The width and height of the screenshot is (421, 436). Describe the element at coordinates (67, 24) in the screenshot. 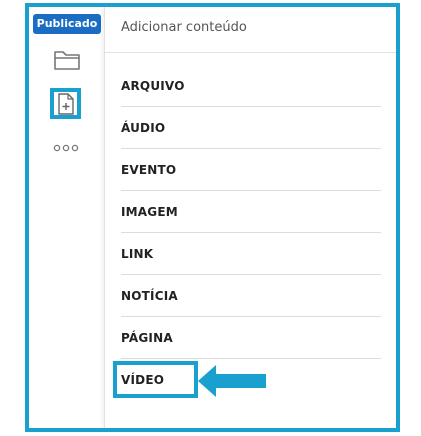

I see `status-badge: Publicado` at that location.